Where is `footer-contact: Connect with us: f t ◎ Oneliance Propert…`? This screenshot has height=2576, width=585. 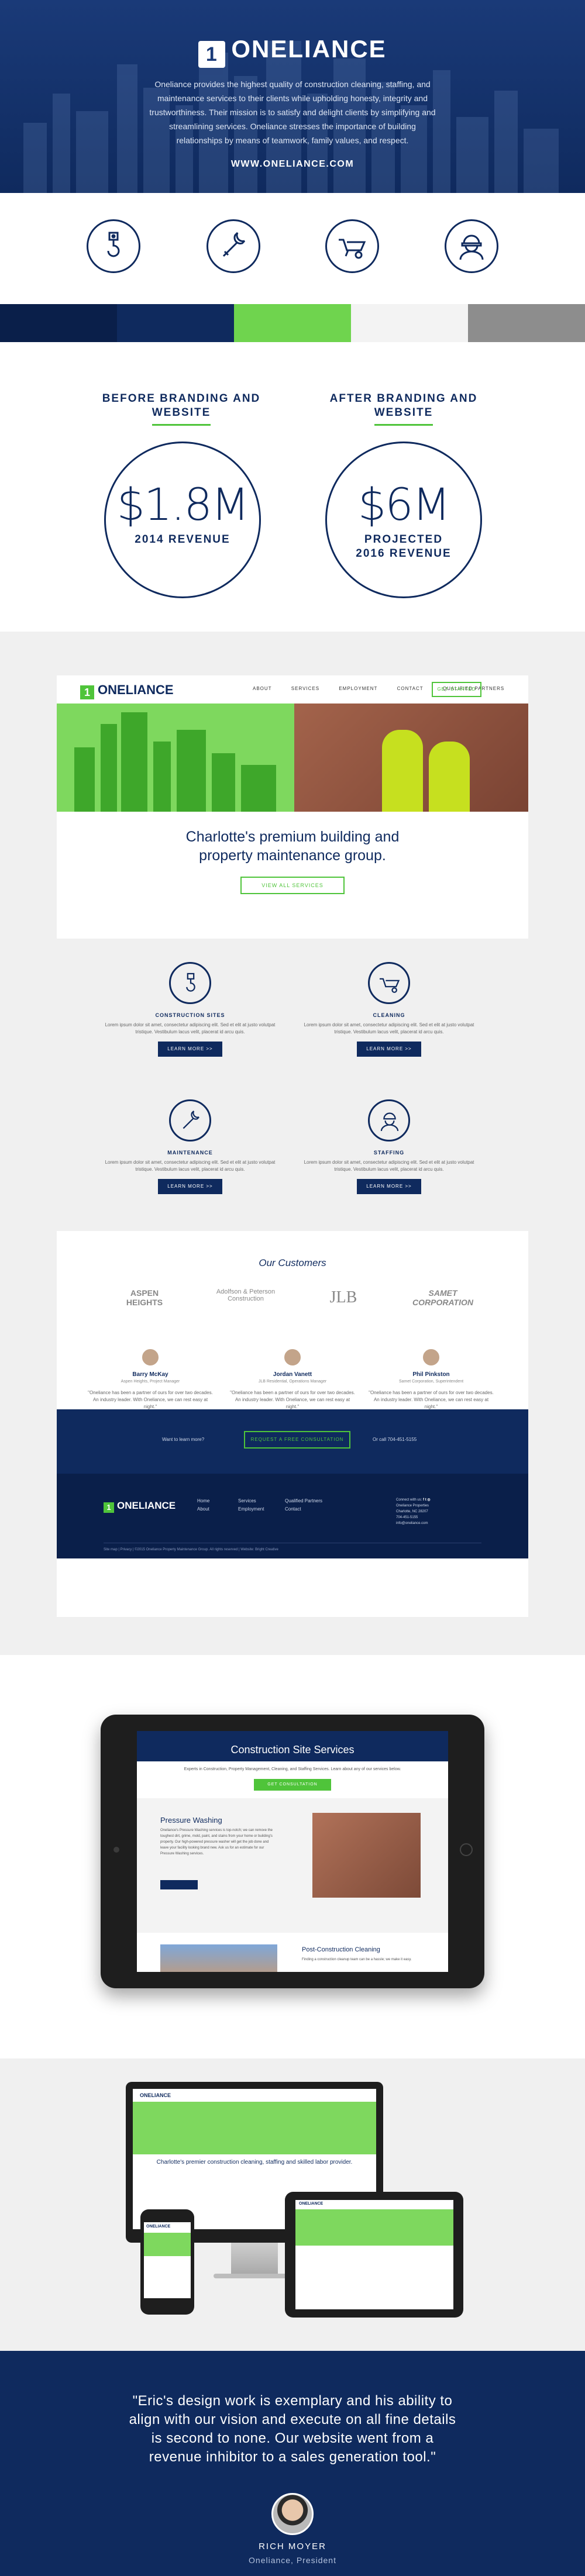
footer-contact: Connect with us: f t ◎ Oneliance Propert… is located at coordinates (413, 1512).